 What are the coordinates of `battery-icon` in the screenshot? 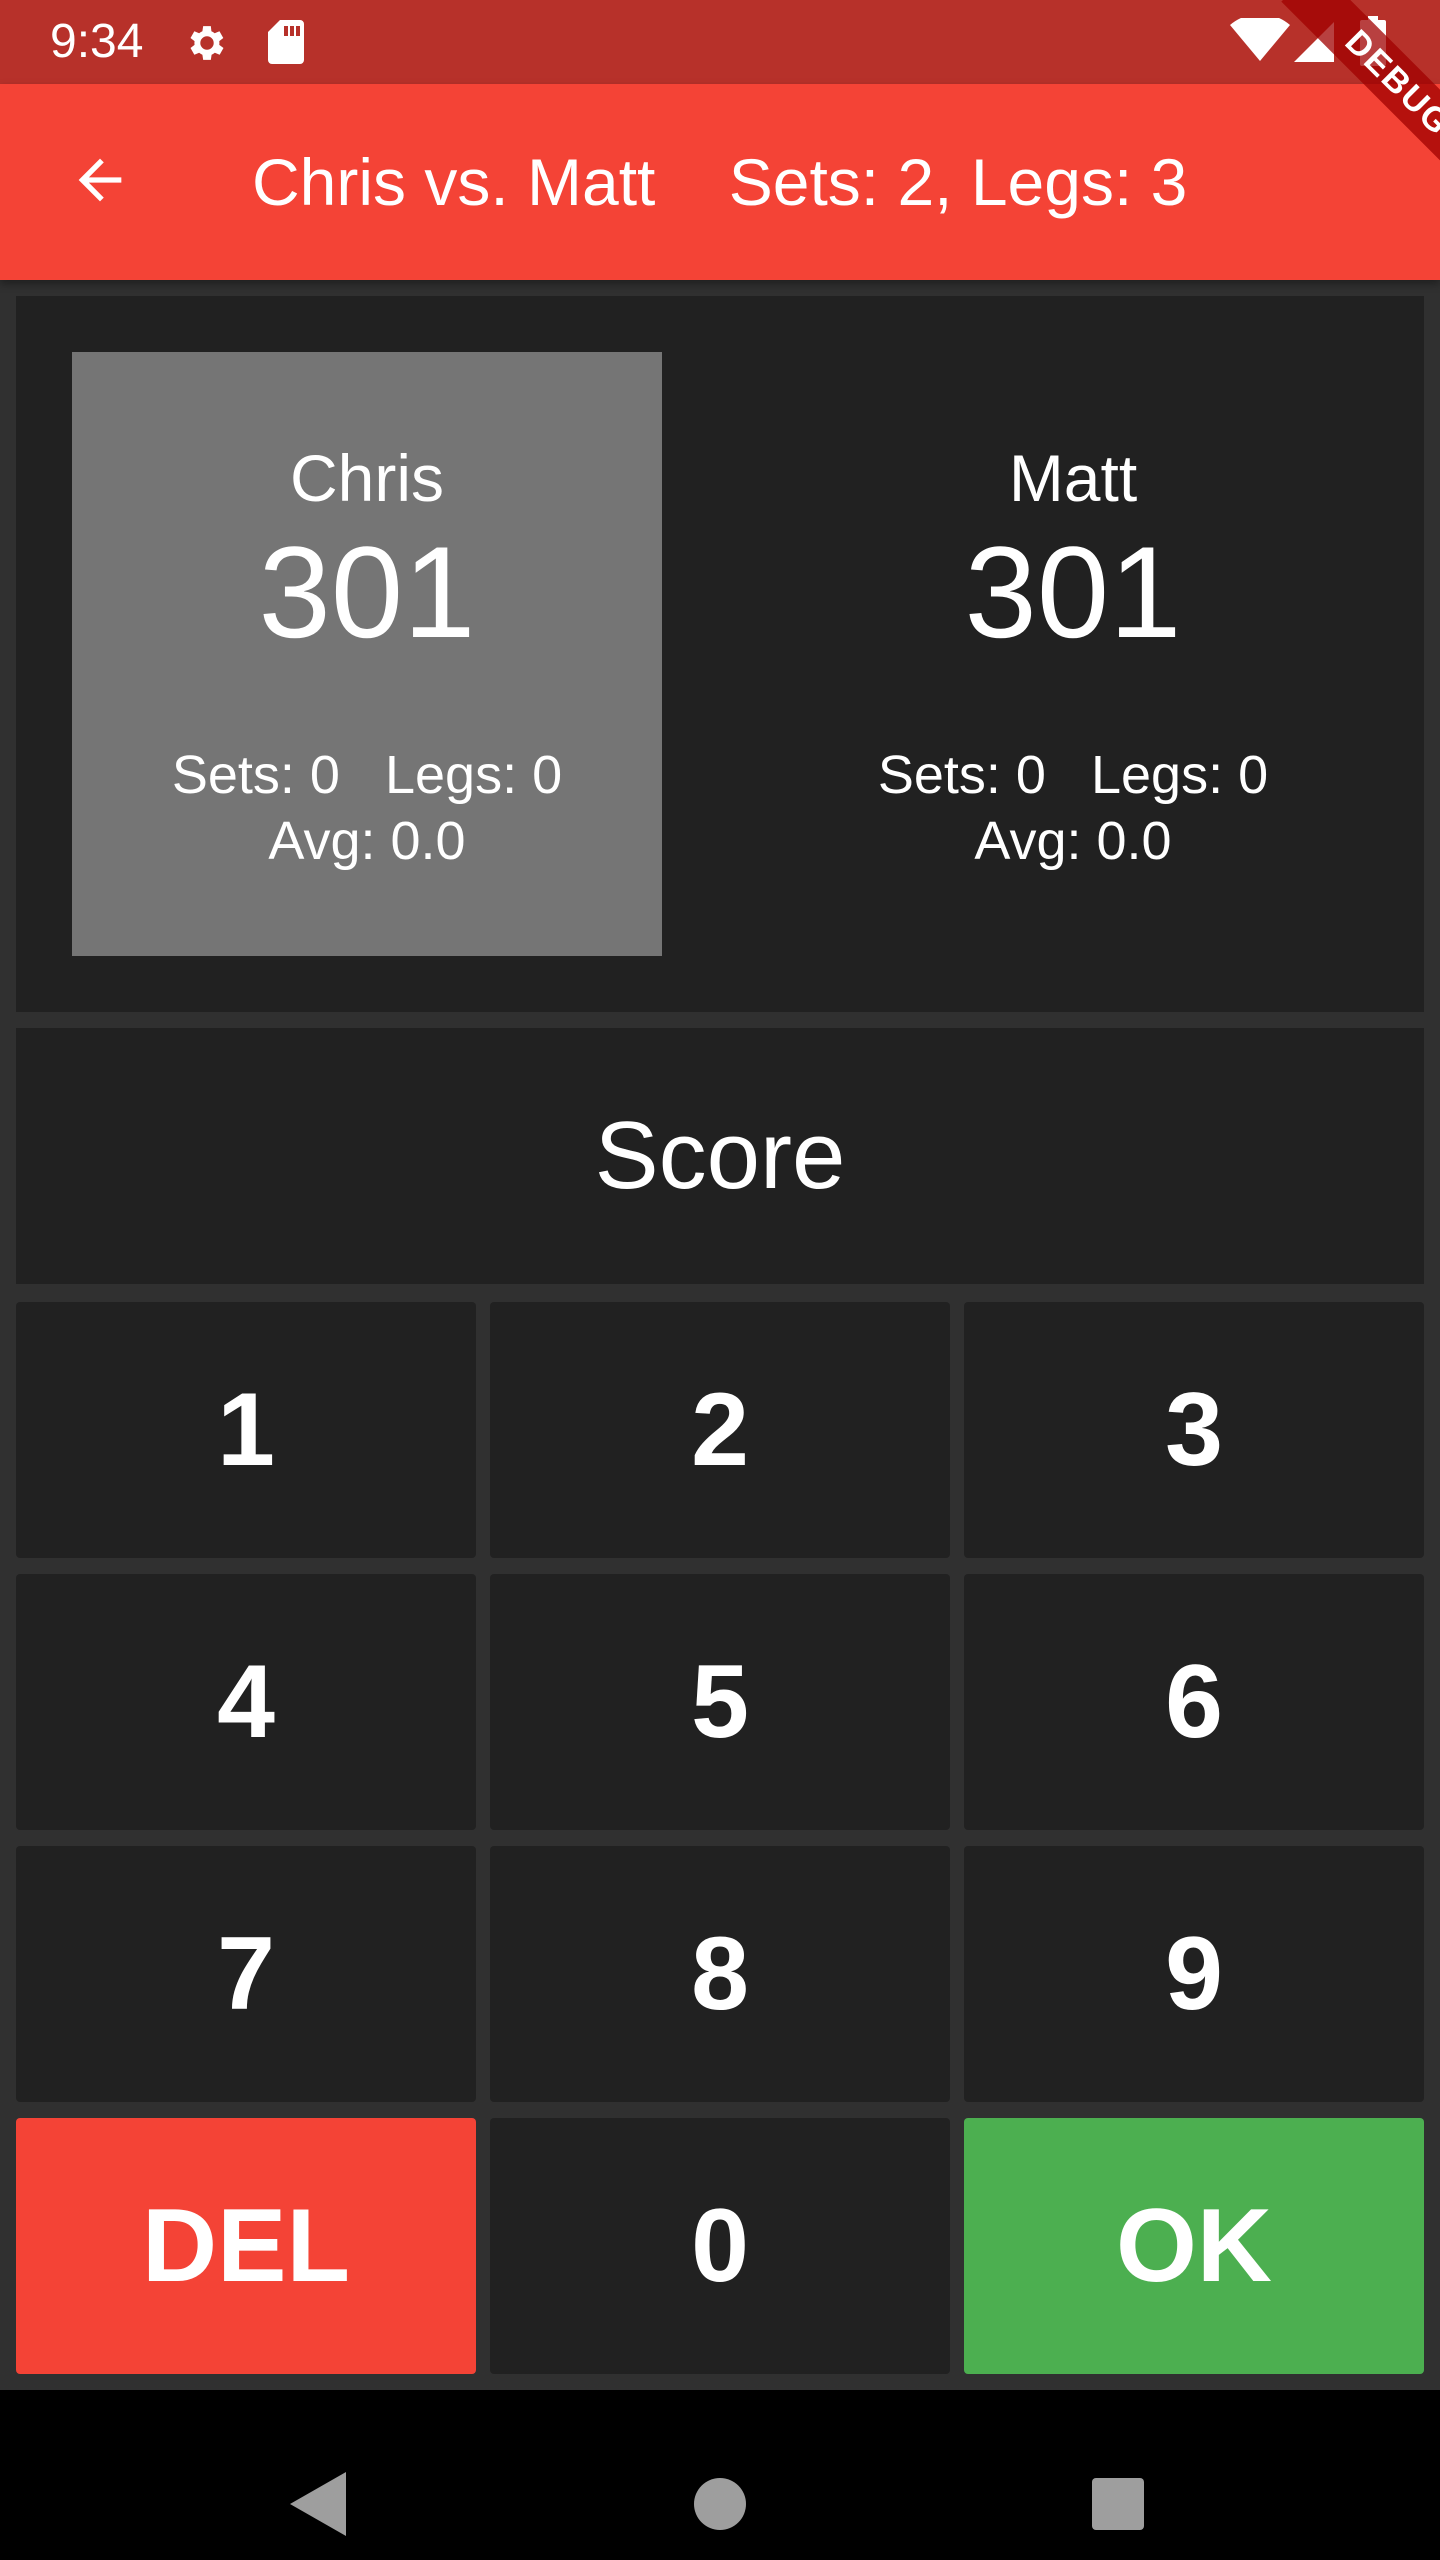 It's located at (1373, 41).